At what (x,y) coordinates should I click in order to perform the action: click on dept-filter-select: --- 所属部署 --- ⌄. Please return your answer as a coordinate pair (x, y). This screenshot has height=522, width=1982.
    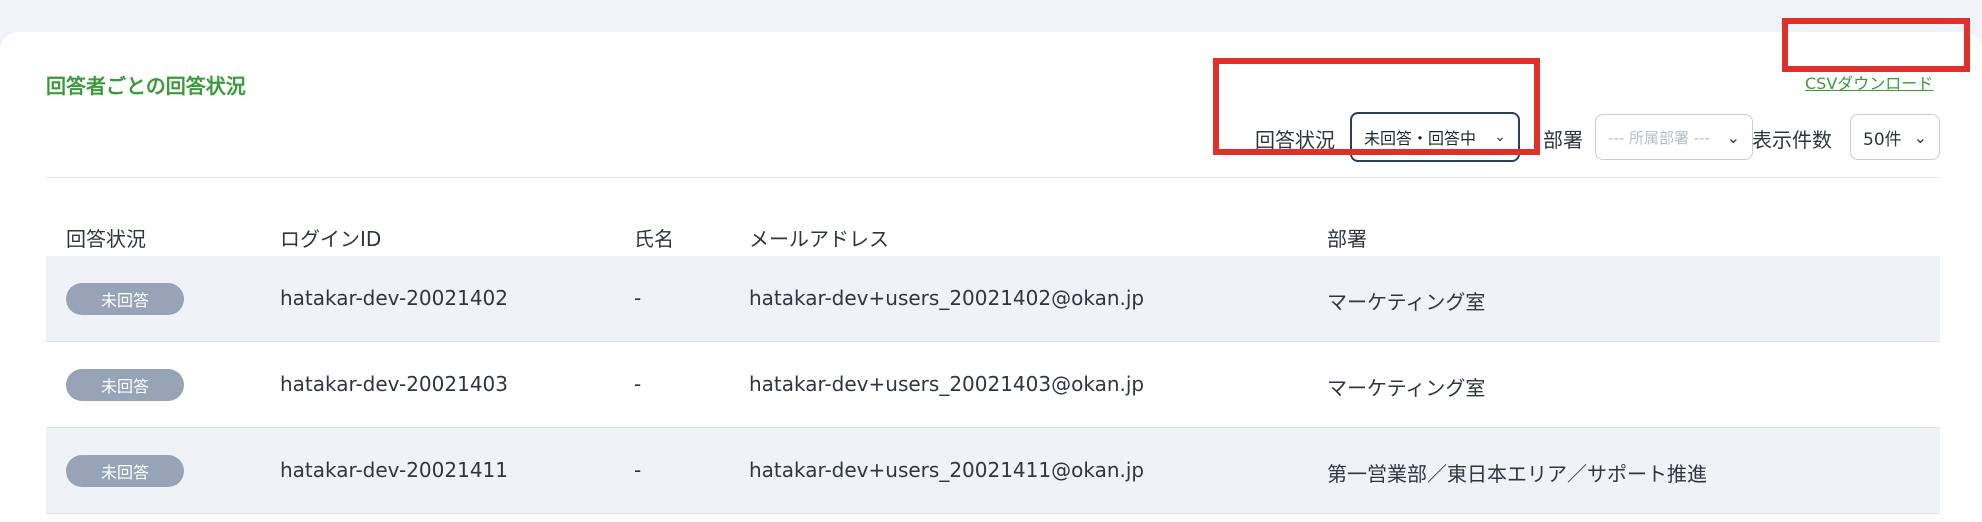
    Looking at the image, I should click on (1674, 137).